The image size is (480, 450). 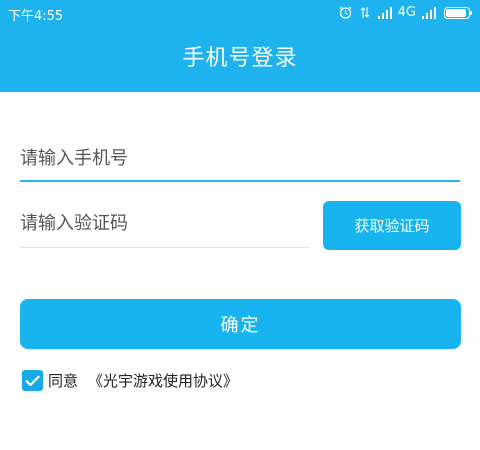 I want to click on agreement-row: 同意 《光宇游戏使用协议》, so click(x=130, y=380).